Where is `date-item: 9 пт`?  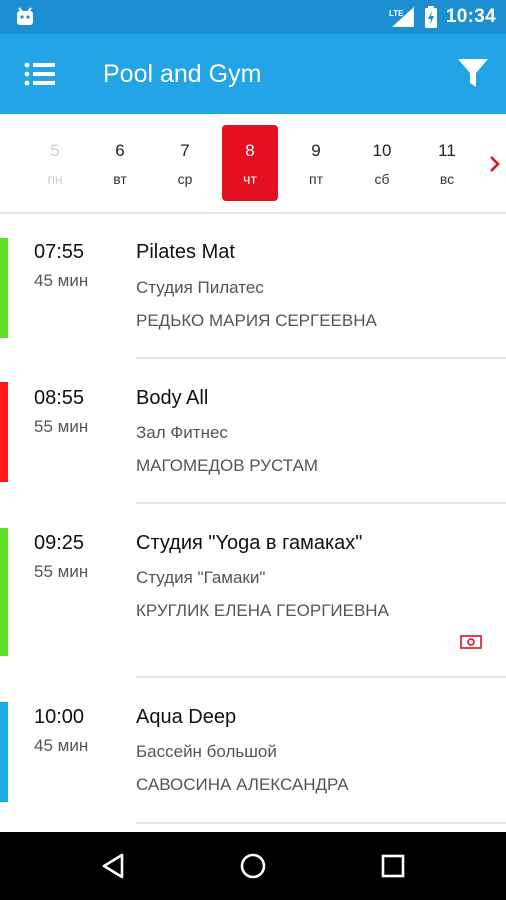 date-item: 9 пт is located at coordinates (316, 163).